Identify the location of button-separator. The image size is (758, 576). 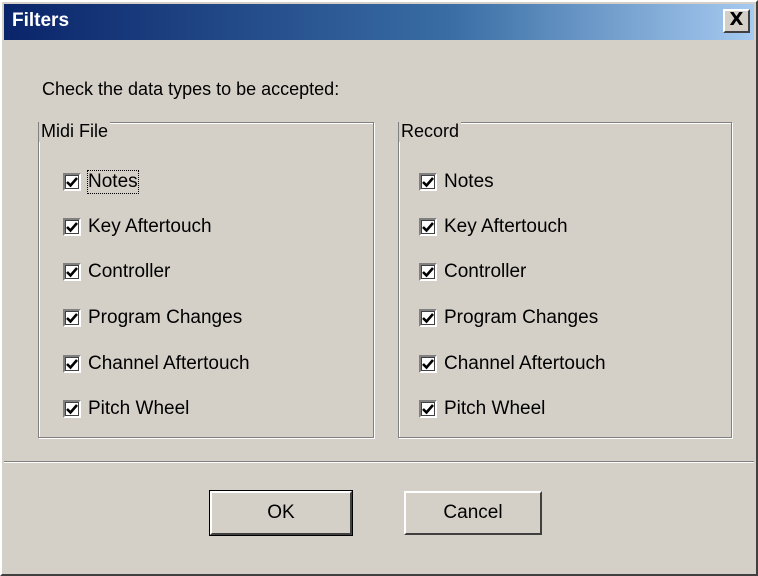
(379, 462).